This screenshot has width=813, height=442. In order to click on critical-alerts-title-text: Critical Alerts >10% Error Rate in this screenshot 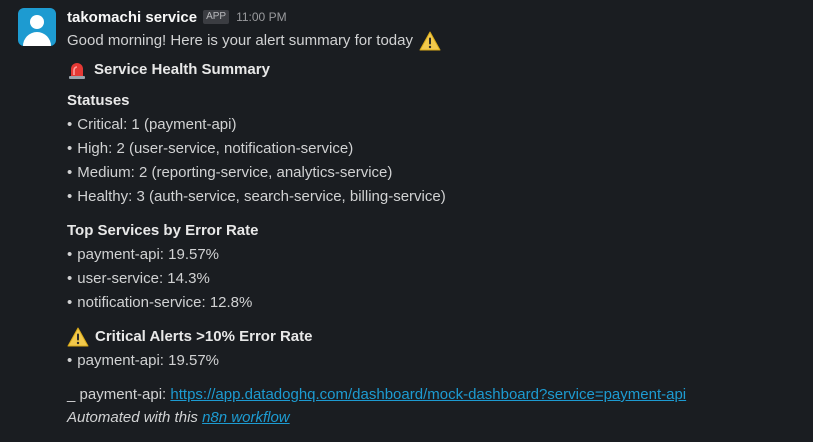, I will do `click(204, 336)`.